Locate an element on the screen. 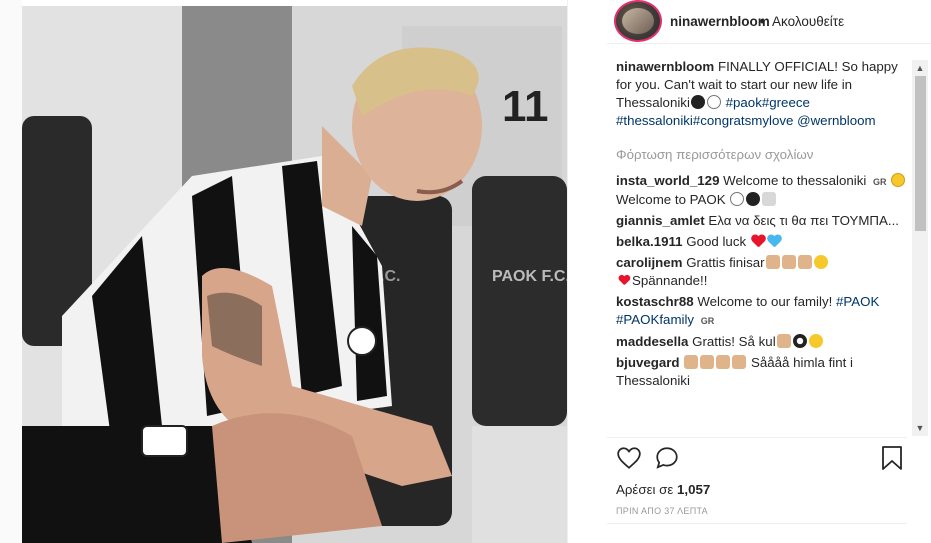 The image size is (931, 543). comment-button is located at coordinates (667, 458).